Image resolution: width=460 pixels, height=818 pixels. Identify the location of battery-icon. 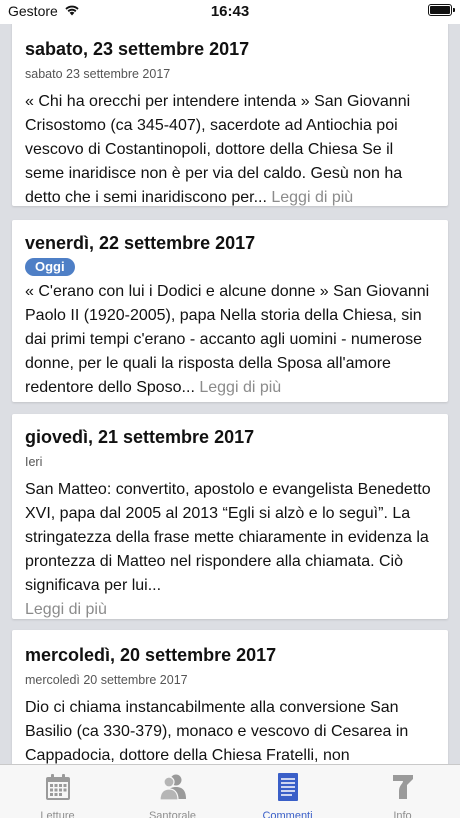
(441, 10).